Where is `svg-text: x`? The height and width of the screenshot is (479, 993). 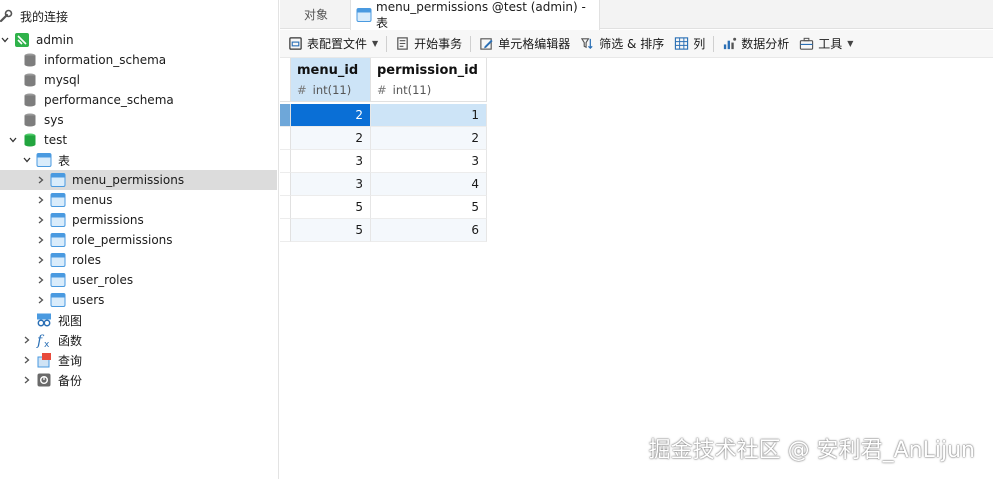
svg-text: x is located at coordinates (47, 344).